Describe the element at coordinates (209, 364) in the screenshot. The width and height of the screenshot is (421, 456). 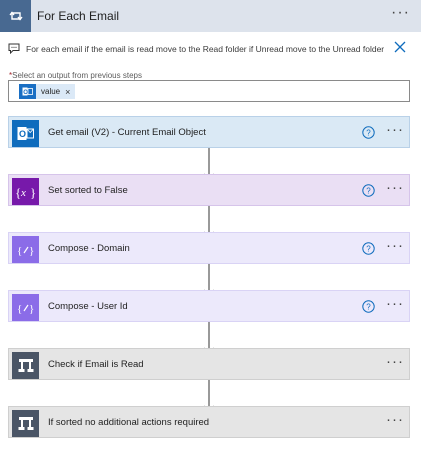
I see `condition-card-check-read: Check if Email is Read ···` at that location.